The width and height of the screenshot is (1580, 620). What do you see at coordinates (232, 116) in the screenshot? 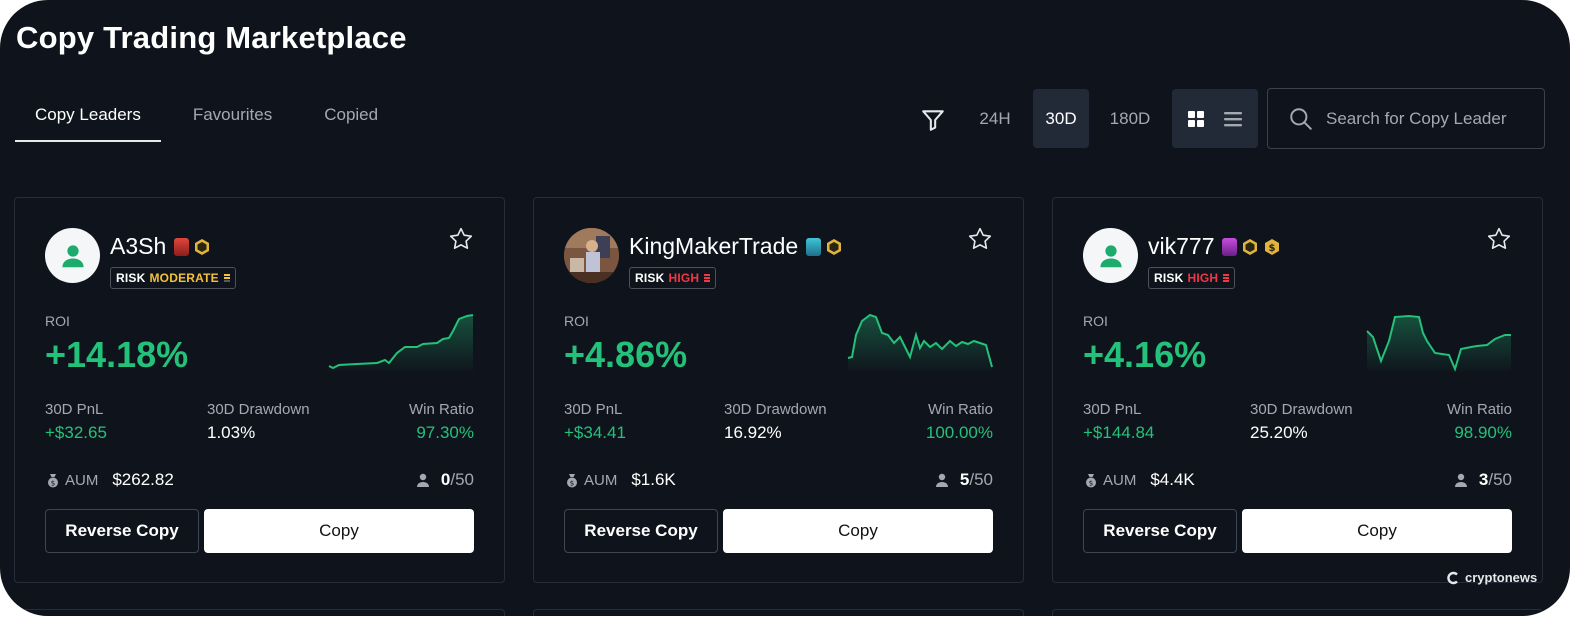
I see `tab-favourites: Favourites` at bounding box center [232, 116].